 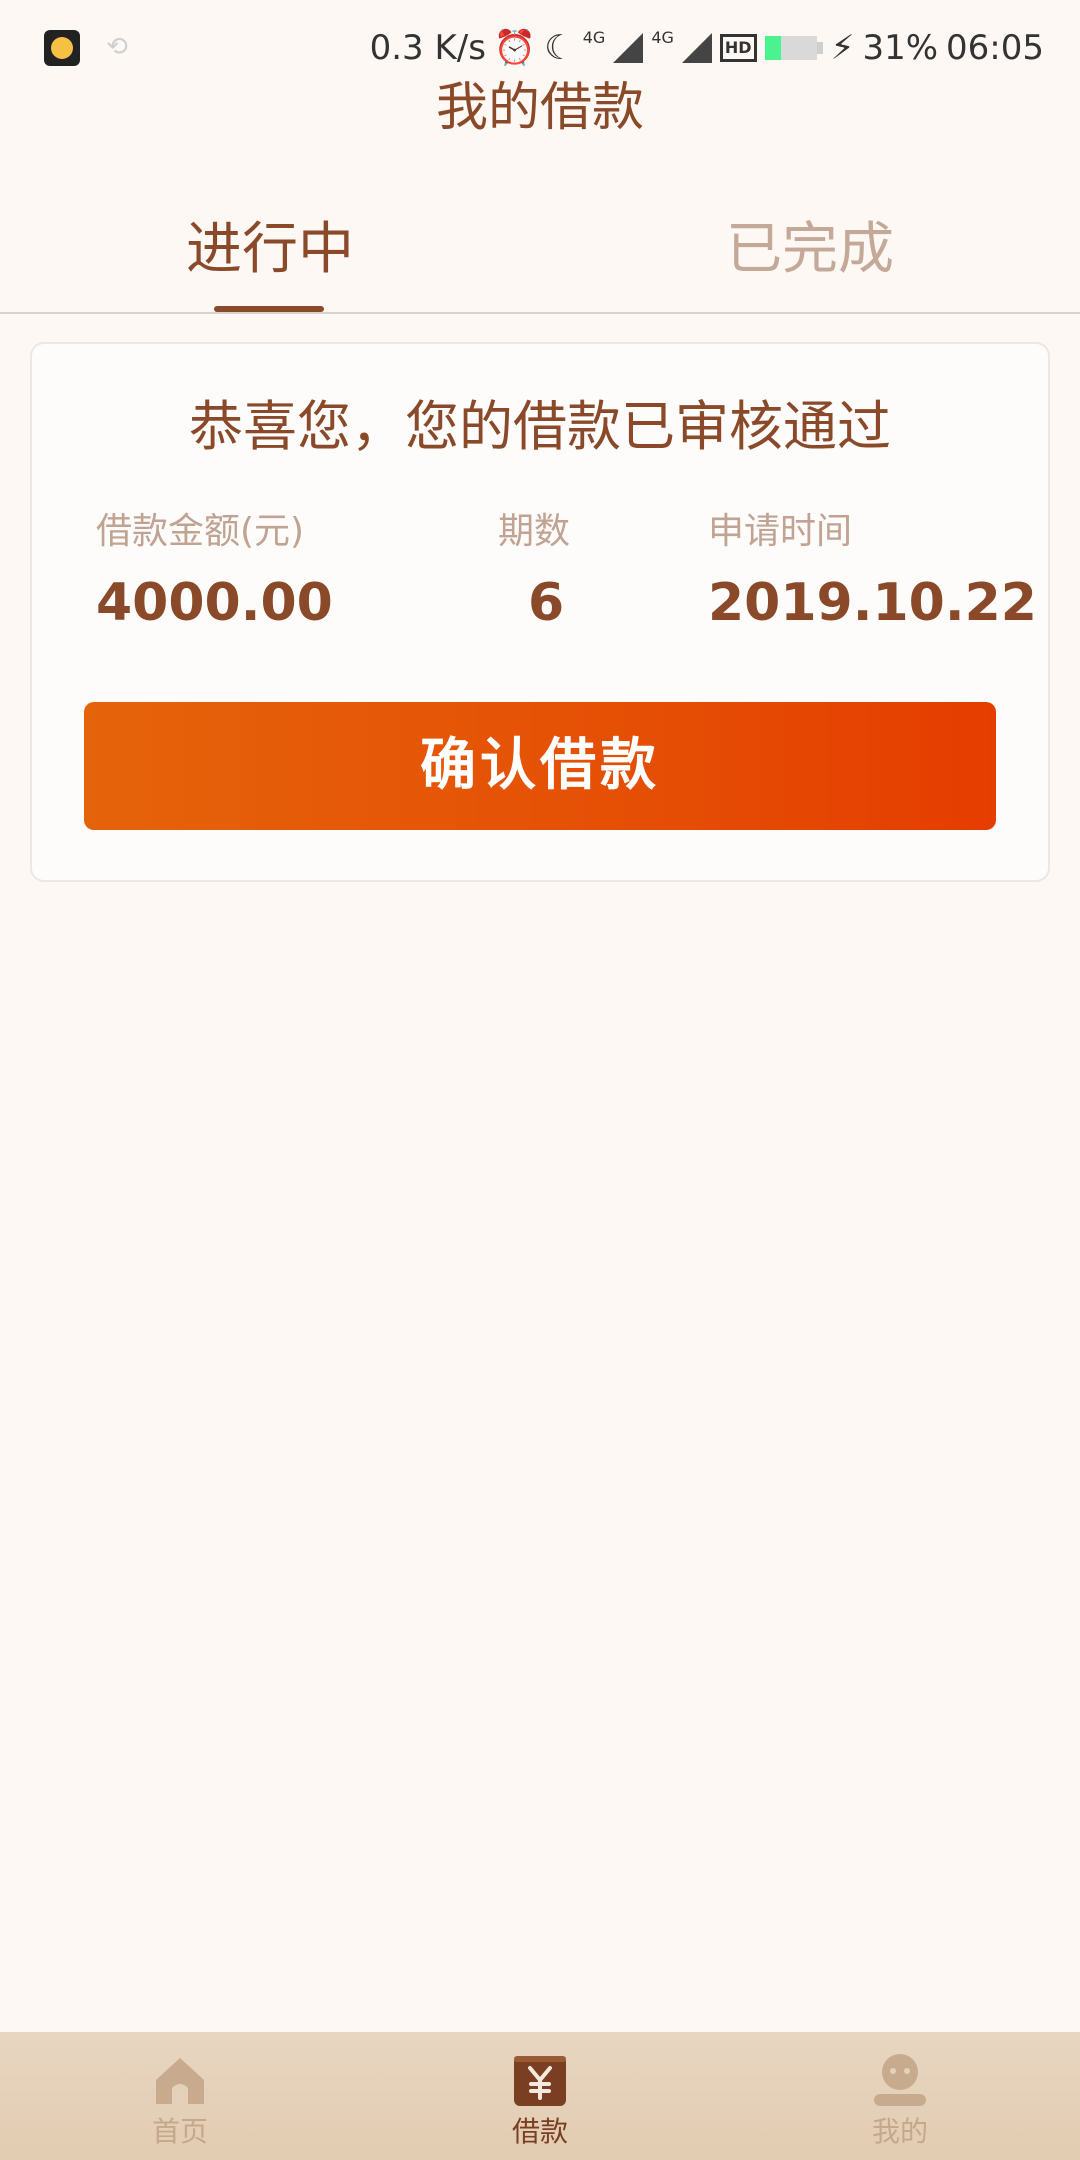 I want to click on nav-item-loan: 借款, so click(x=540, y=2096).